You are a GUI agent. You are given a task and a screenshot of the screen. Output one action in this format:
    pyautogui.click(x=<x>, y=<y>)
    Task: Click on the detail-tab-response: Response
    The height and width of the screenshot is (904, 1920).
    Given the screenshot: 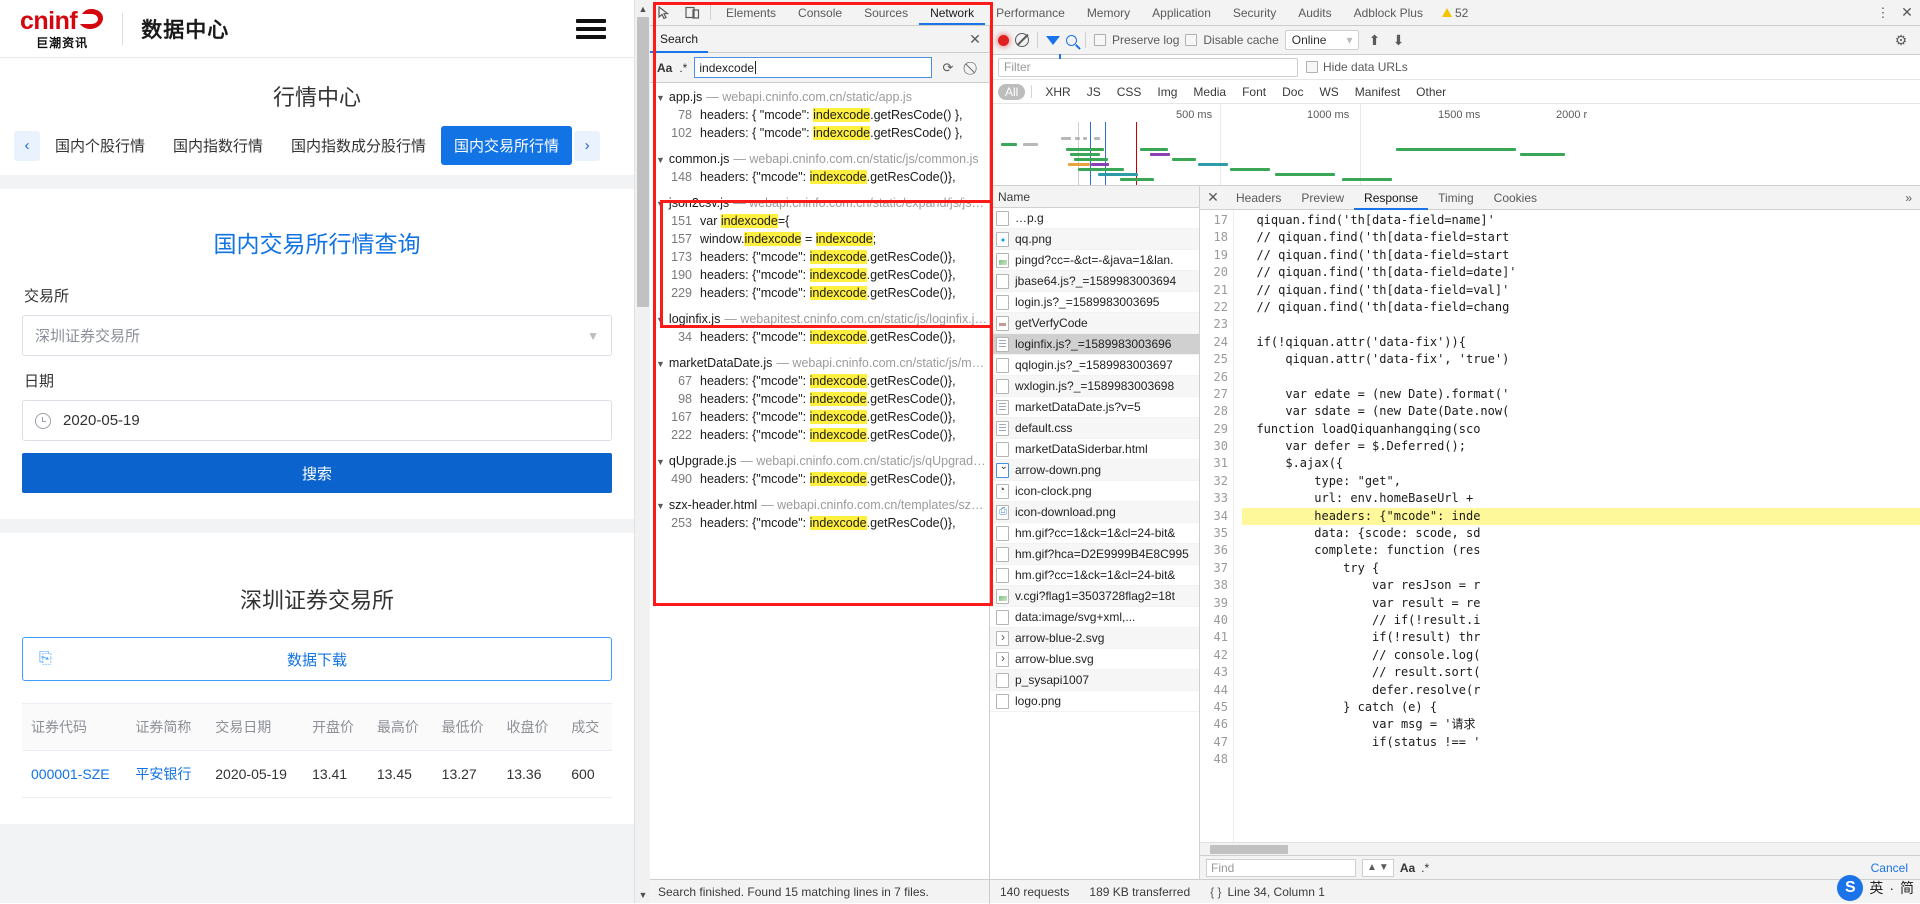 What is the action you would take?
    pyautogui.click(x=1391, y=198)
    